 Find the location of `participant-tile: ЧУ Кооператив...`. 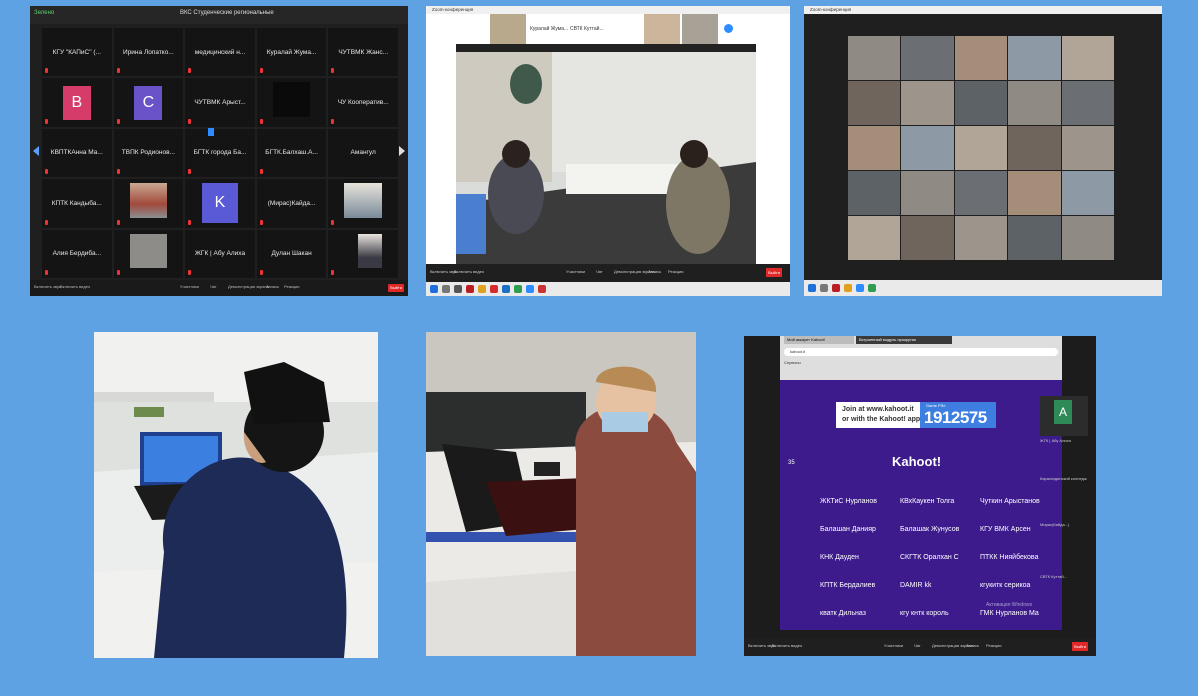

participant-tile: ЧУ Кооператив... is located at coordinates (363, 102).